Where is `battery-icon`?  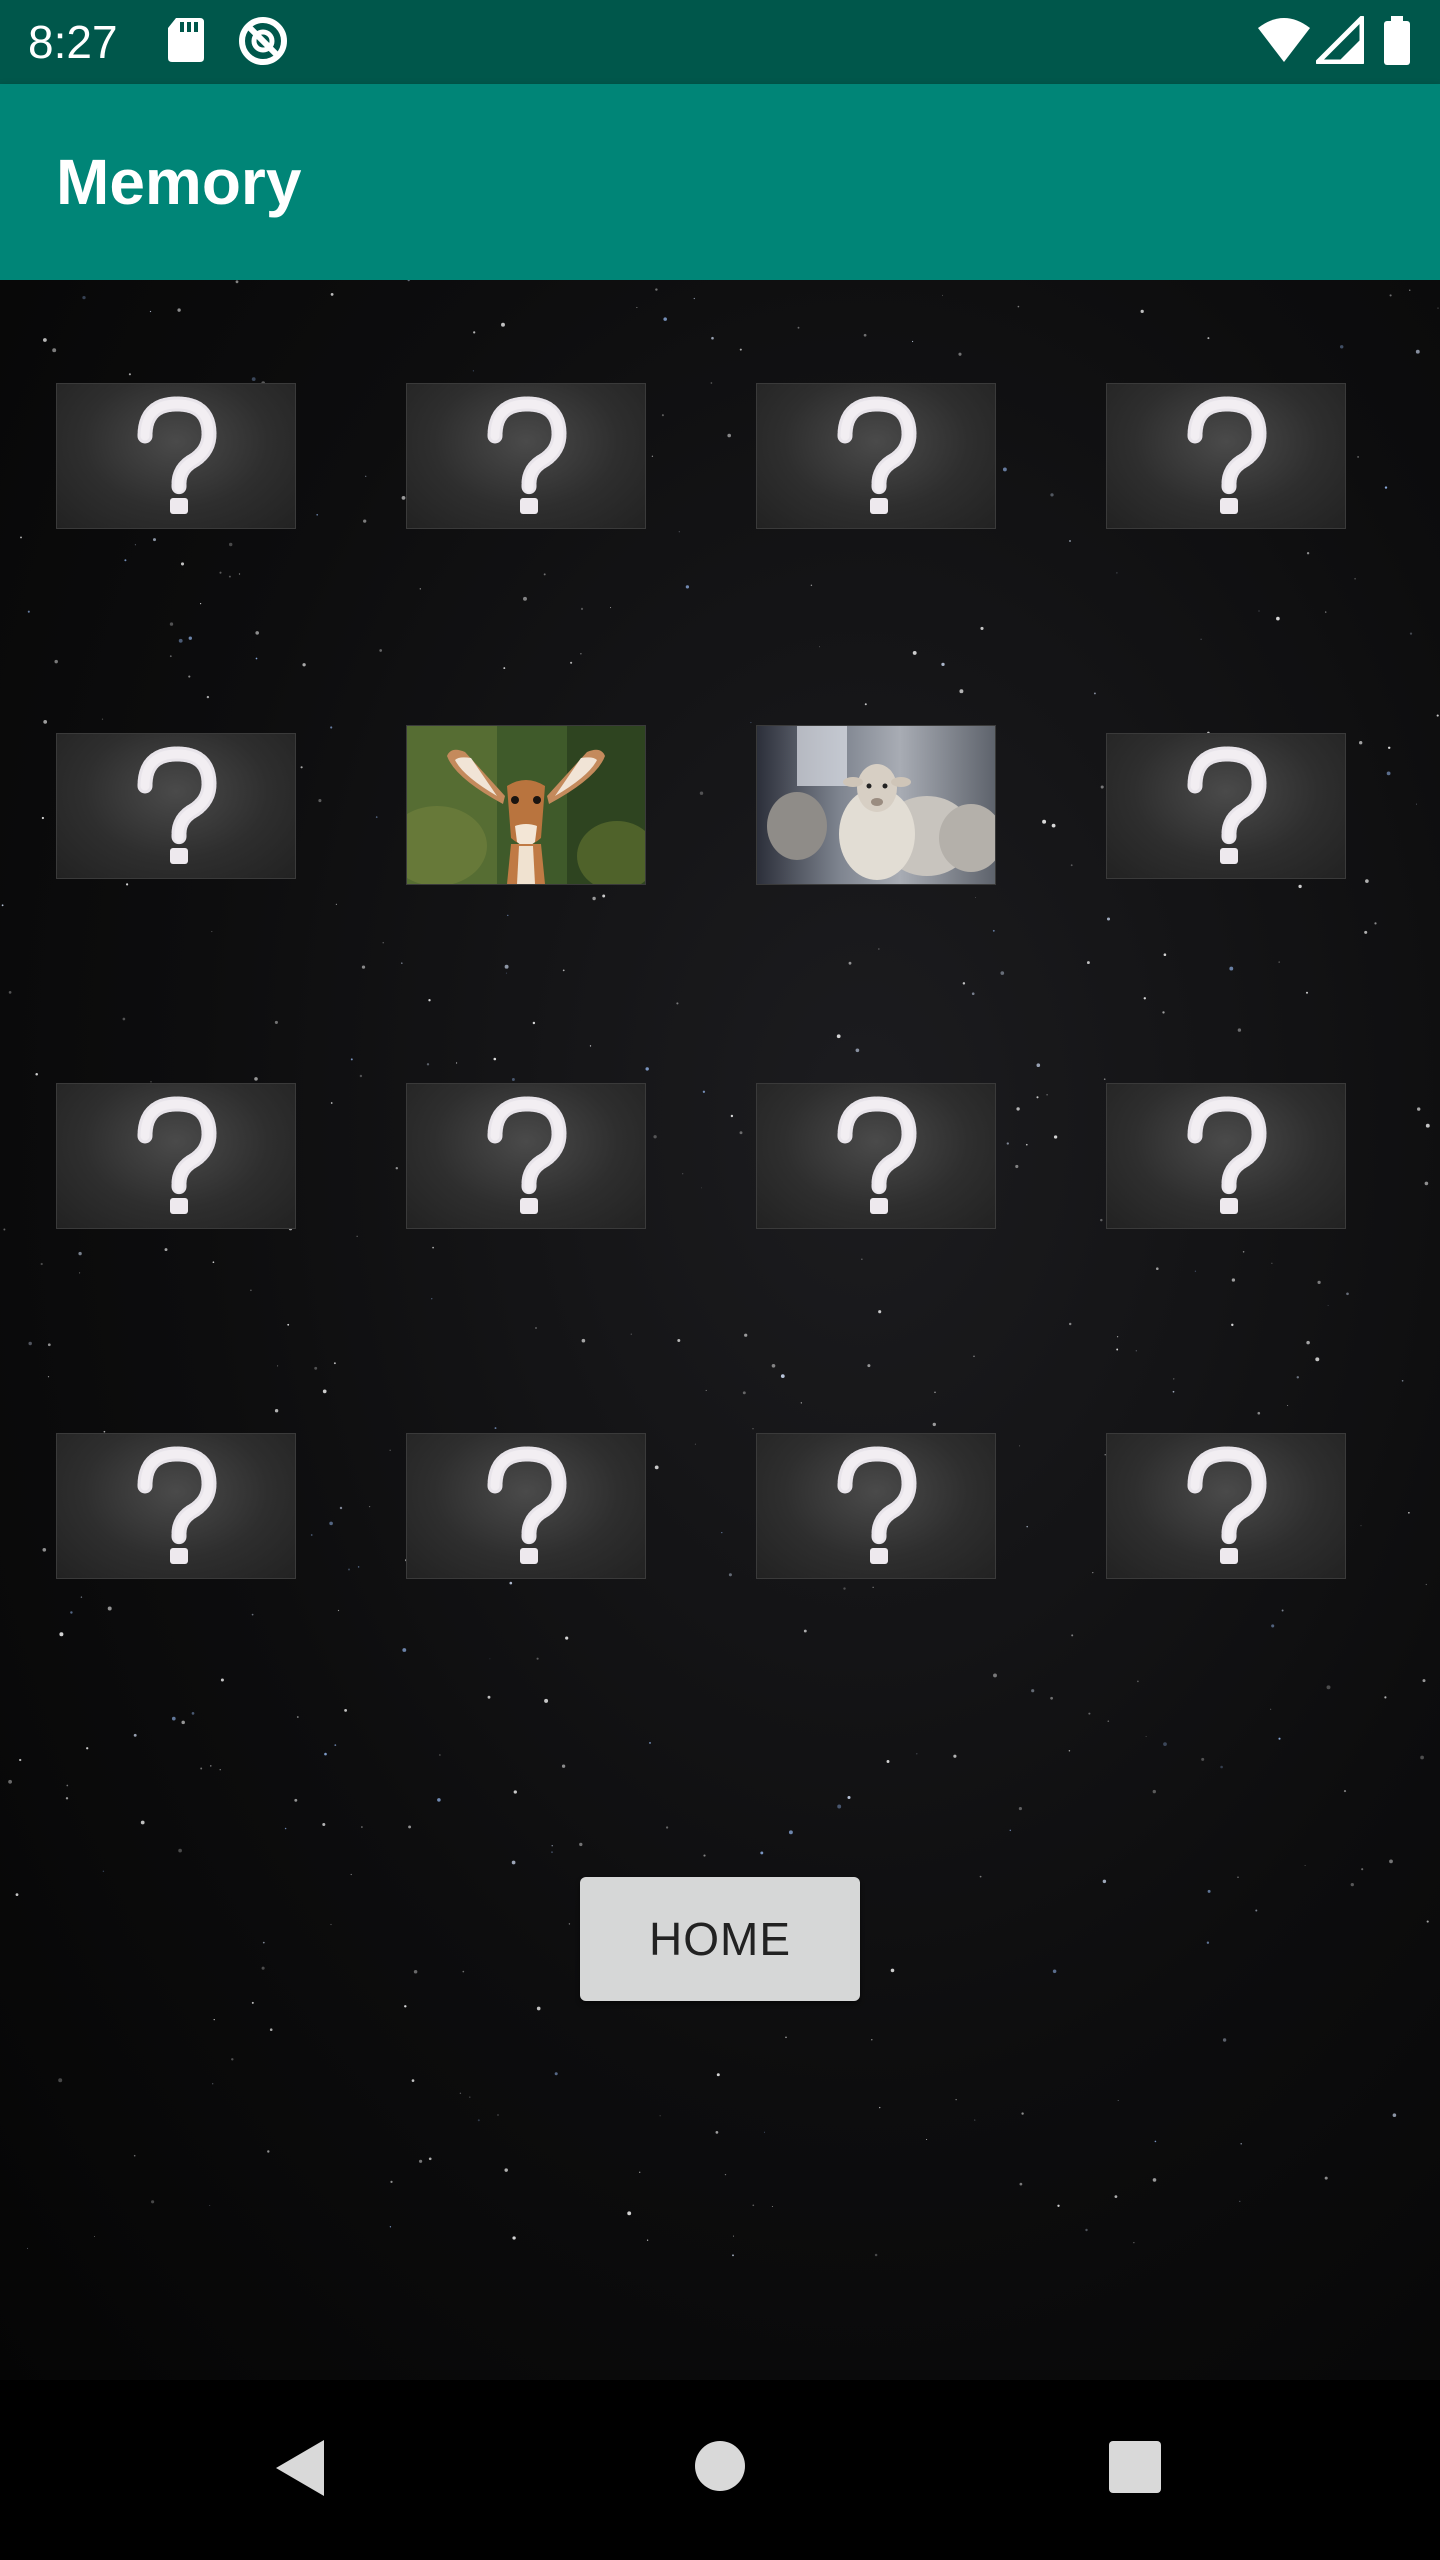 battery-icon is located at coordinates (1397, 43).